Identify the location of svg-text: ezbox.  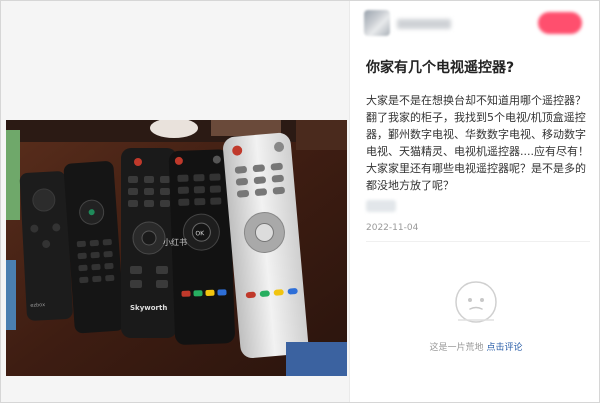
(37, 305).